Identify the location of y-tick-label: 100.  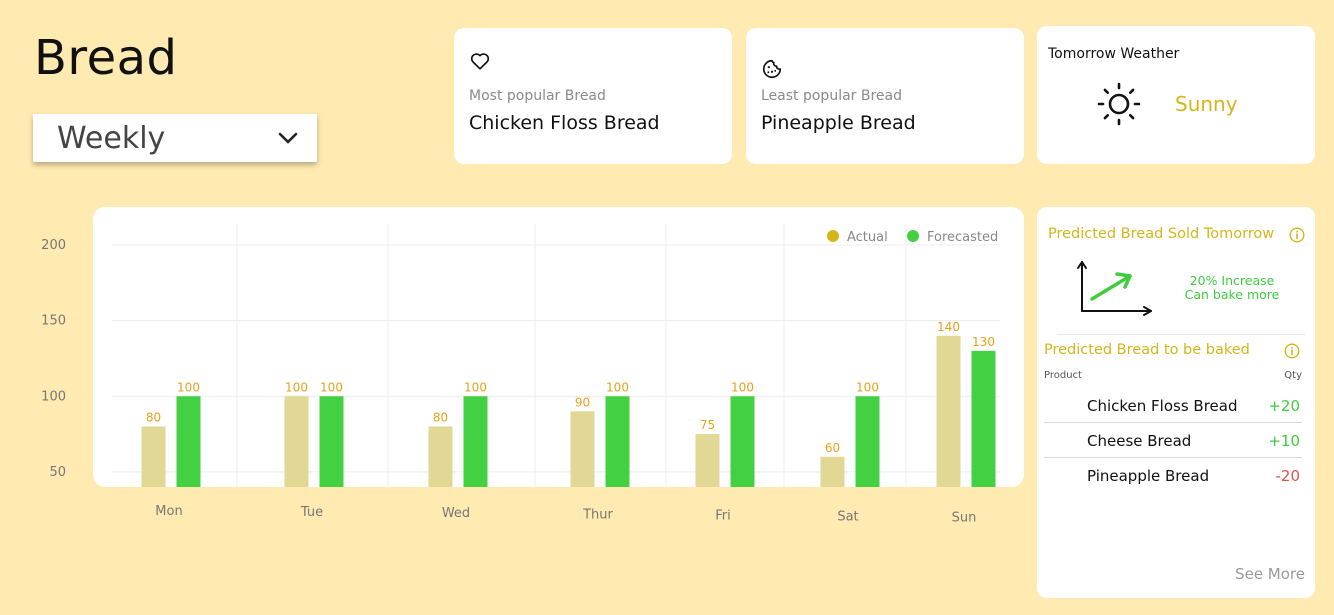
(53, 396).